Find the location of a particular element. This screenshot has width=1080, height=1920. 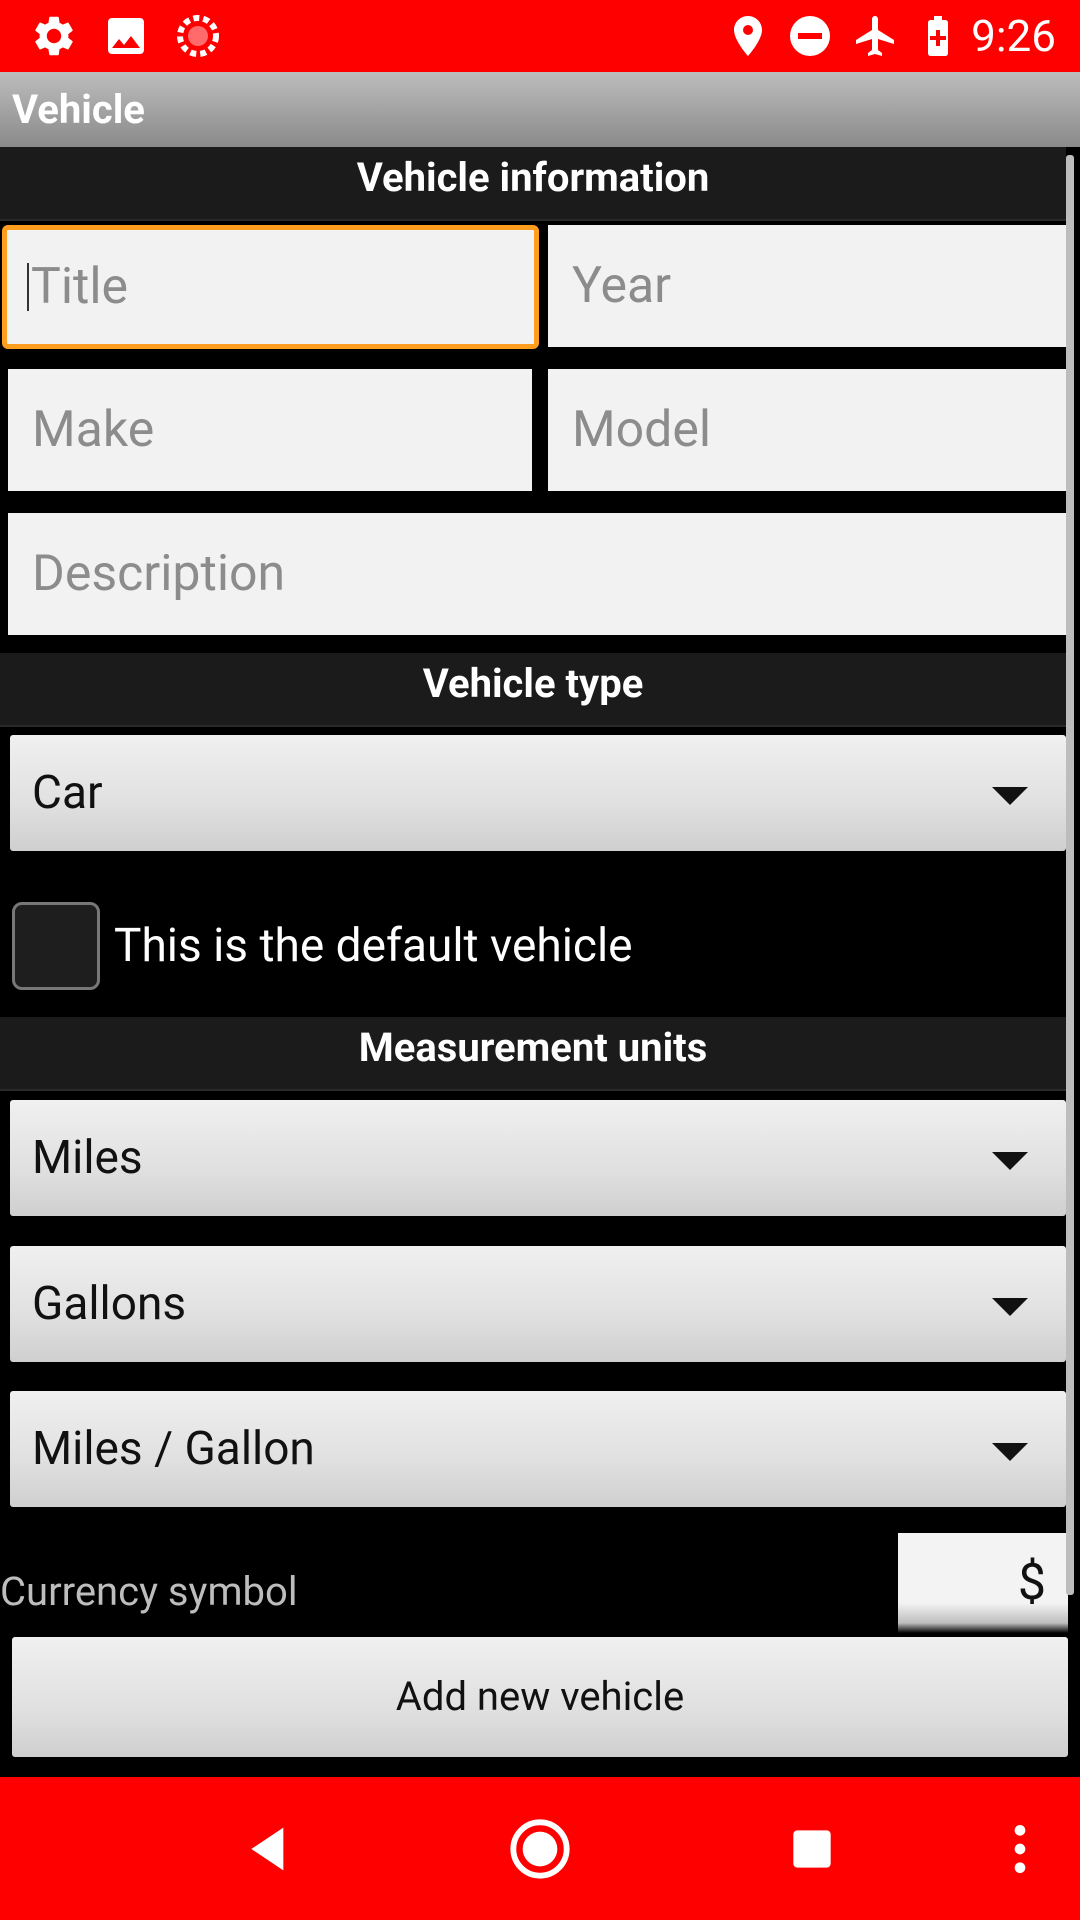

default-vehicle-label: This is the default vehicle is located at coordinates (373, 946).